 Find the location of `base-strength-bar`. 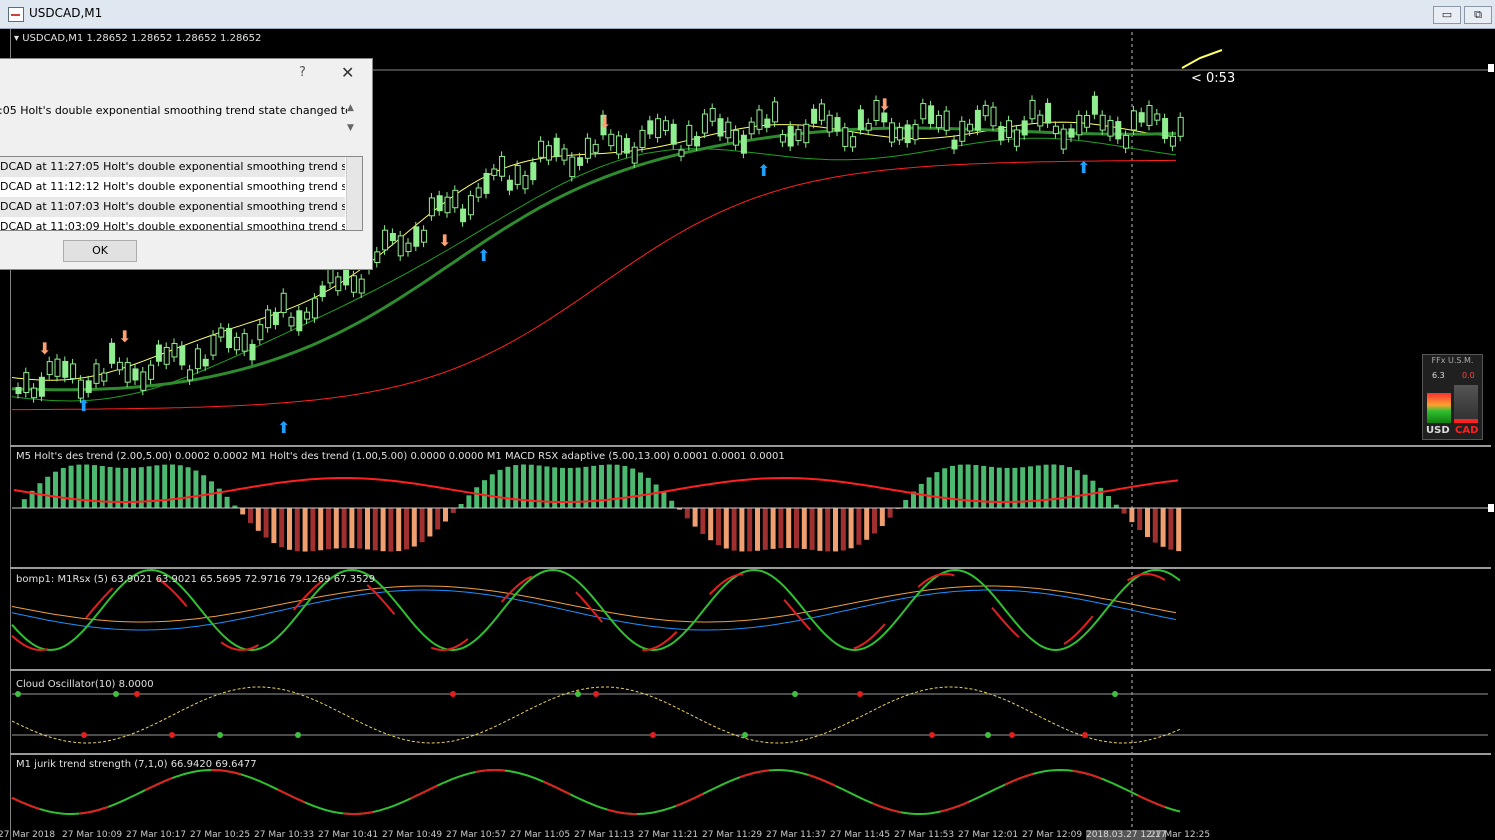

base-strength-bar is located at coordinates (1439, 408).